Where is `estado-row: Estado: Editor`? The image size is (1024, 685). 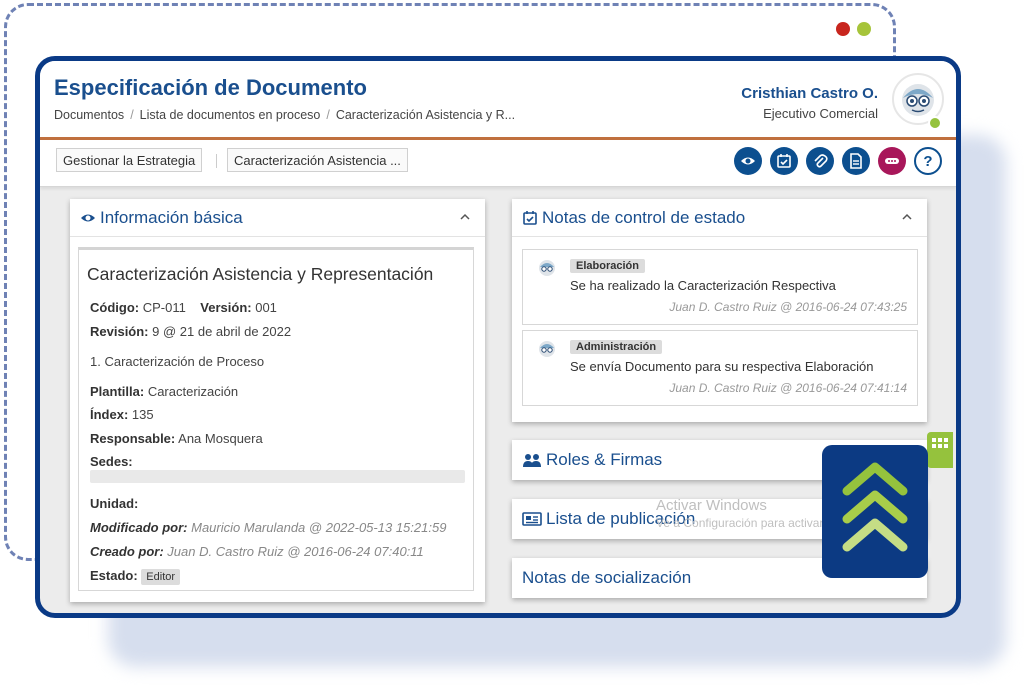 estado-row: Estado: Editor is located at coordinates (135, 576).